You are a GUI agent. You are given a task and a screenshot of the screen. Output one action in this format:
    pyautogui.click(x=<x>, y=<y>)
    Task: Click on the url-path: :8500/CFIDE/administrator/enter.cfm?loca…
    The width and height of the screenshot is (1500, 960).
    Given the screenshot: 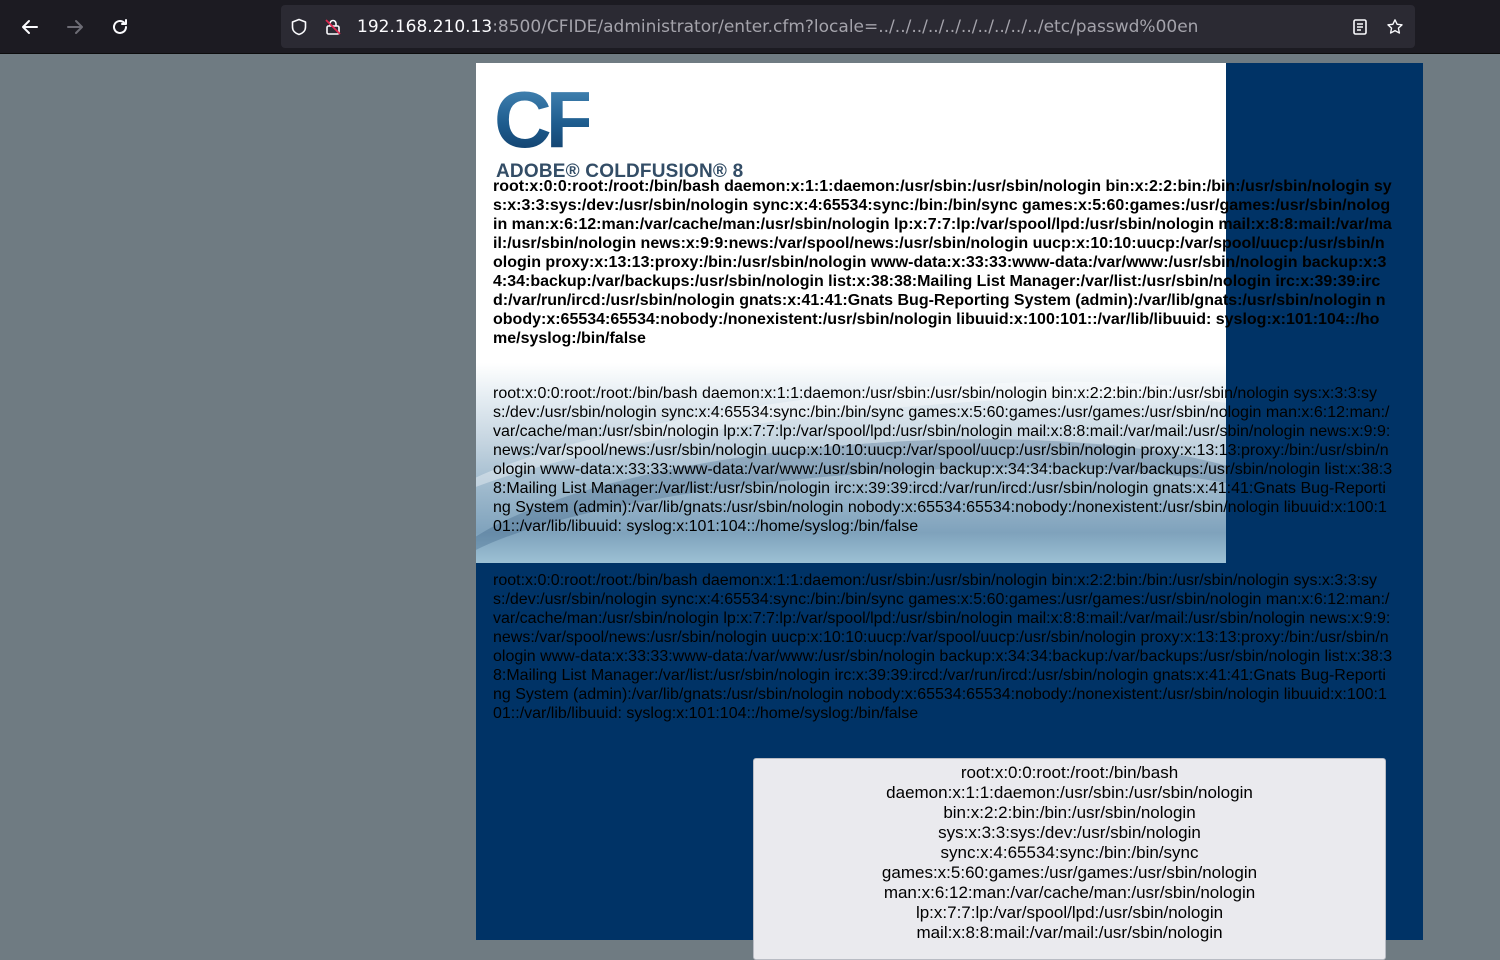 What is the action you would take?
    pyautogui.click(x=845, y=27)
    